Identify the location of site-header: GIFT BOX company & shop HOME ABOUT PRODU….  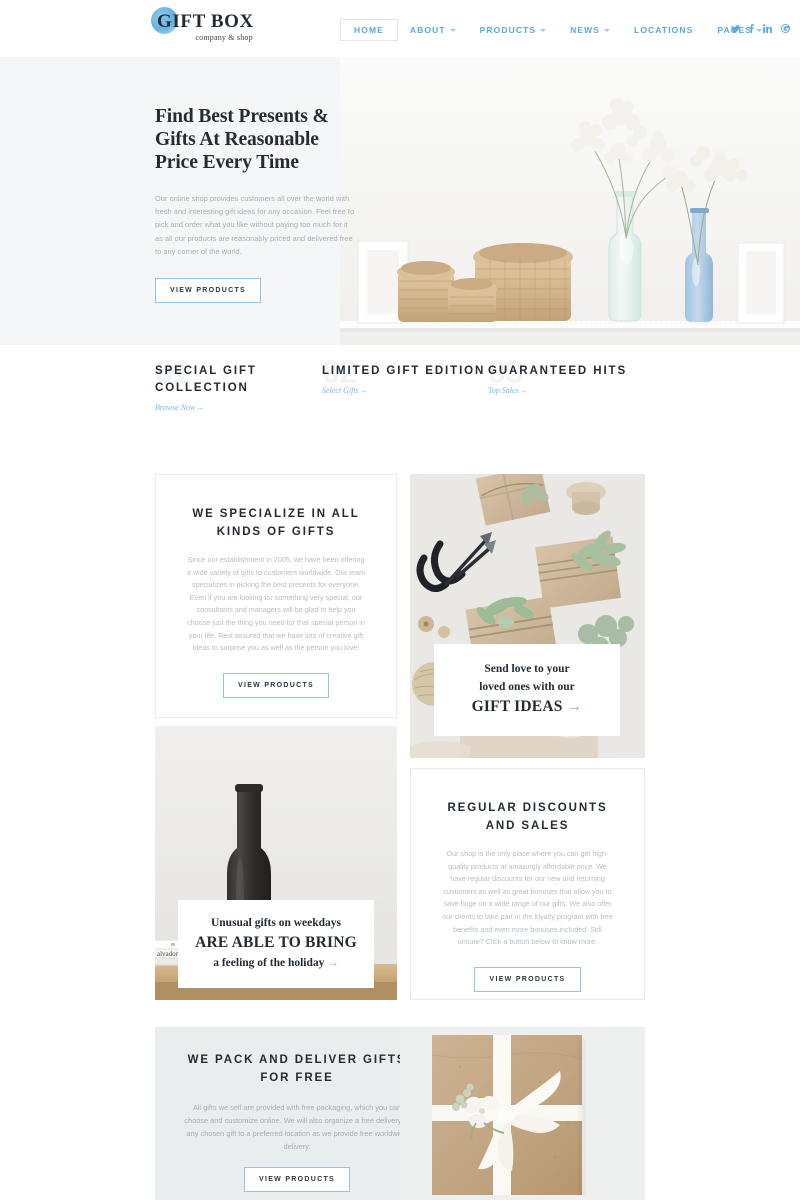
(400, 28).